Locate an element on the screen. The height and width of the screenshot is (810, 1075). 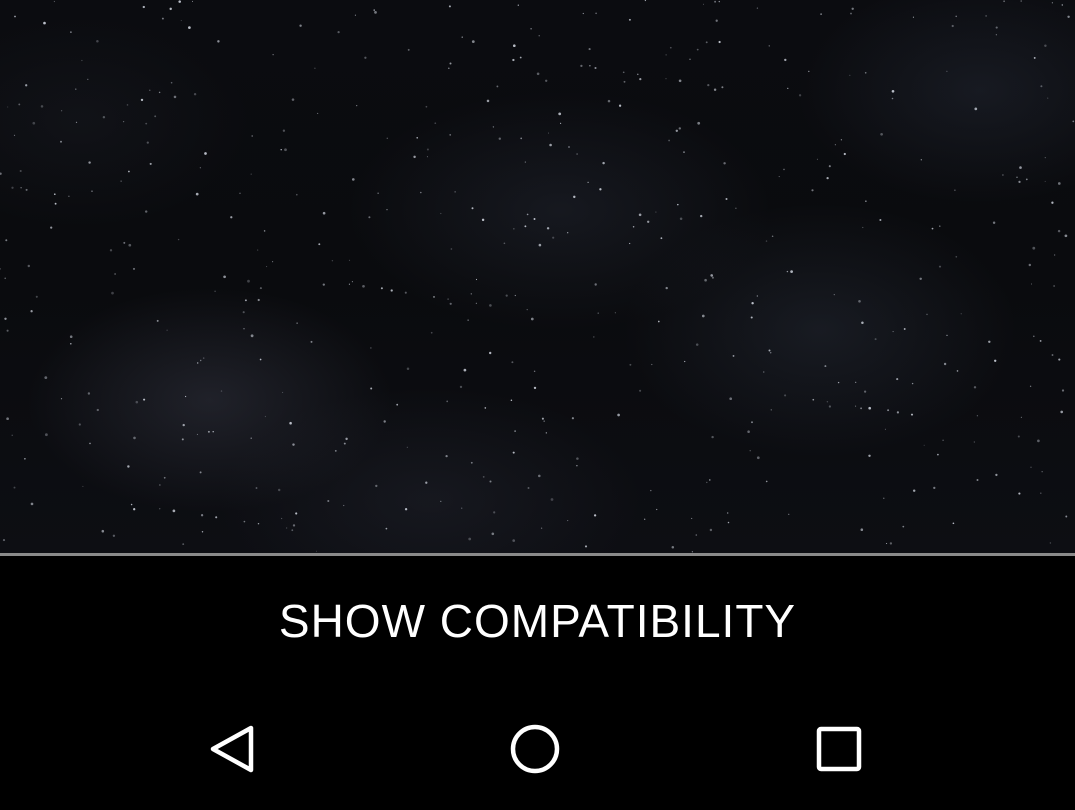
recents-button is located at coordinates (839, 749).